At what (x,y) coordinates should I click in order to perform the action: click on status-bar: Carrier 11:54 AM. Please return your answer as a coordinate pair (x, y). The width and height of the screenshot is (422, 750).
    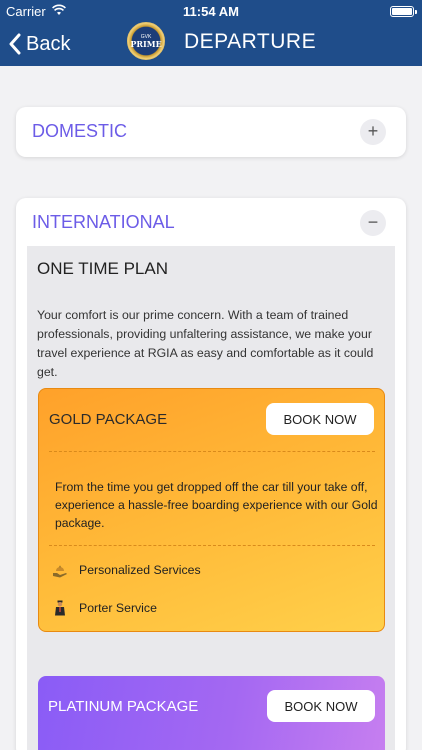
    Looking at the image, I should click on (211, 11).